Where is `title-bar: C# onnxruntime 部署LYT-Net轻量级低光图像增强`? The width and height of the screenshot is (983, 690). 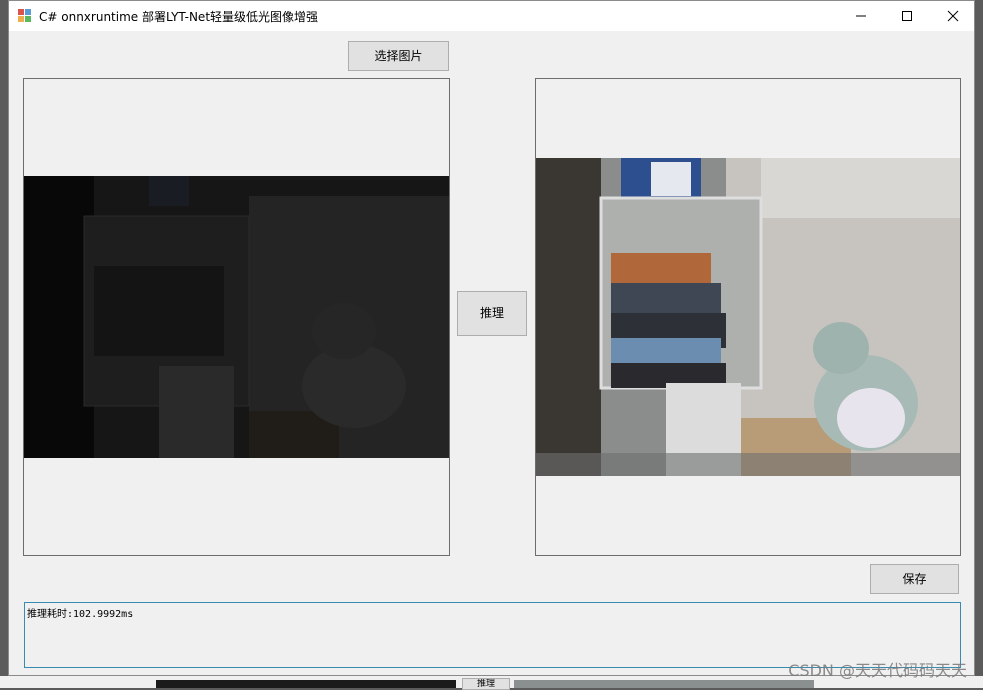
title-bar: C# onnxruntime 部署LYT-Net轻量级低光图像增强 is located at coordinates (491, 16).